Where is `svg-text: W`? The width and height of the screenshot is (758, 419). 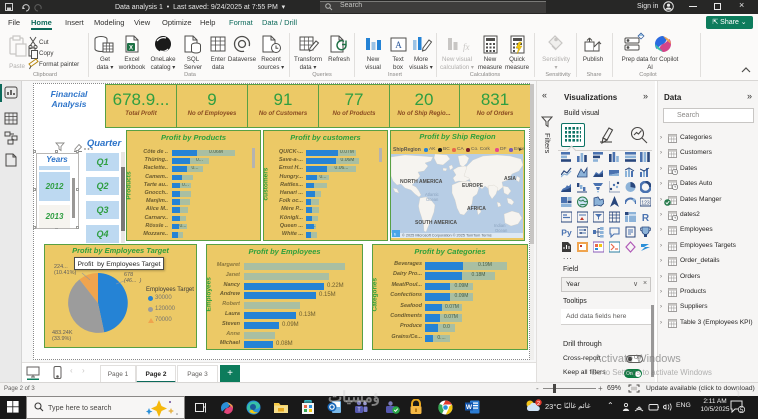
svg-text: W is located at coordinates (469, 407).